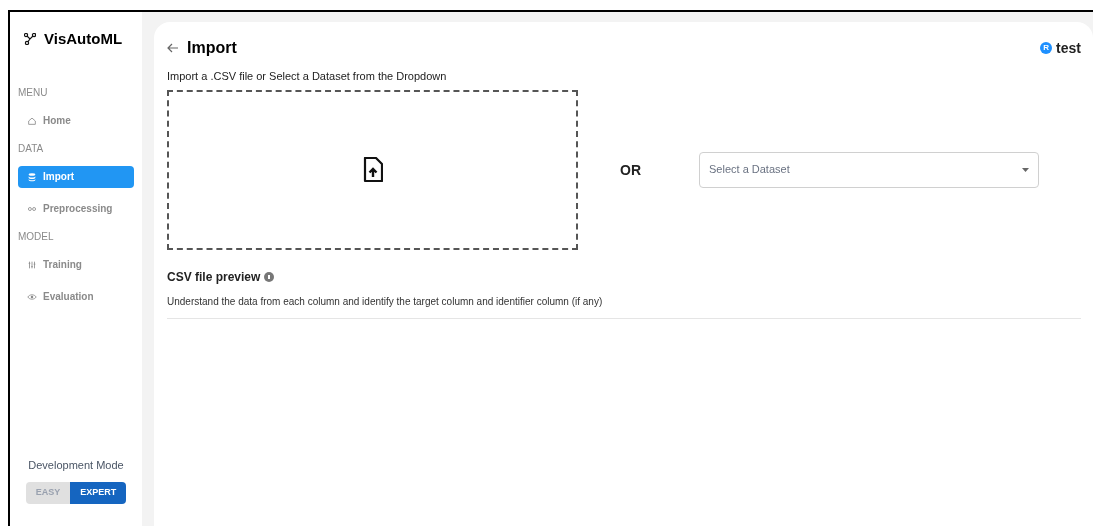  Describe the element at coordinates (32, 264) in the screenshot. I see `sliders-icon` at that location.